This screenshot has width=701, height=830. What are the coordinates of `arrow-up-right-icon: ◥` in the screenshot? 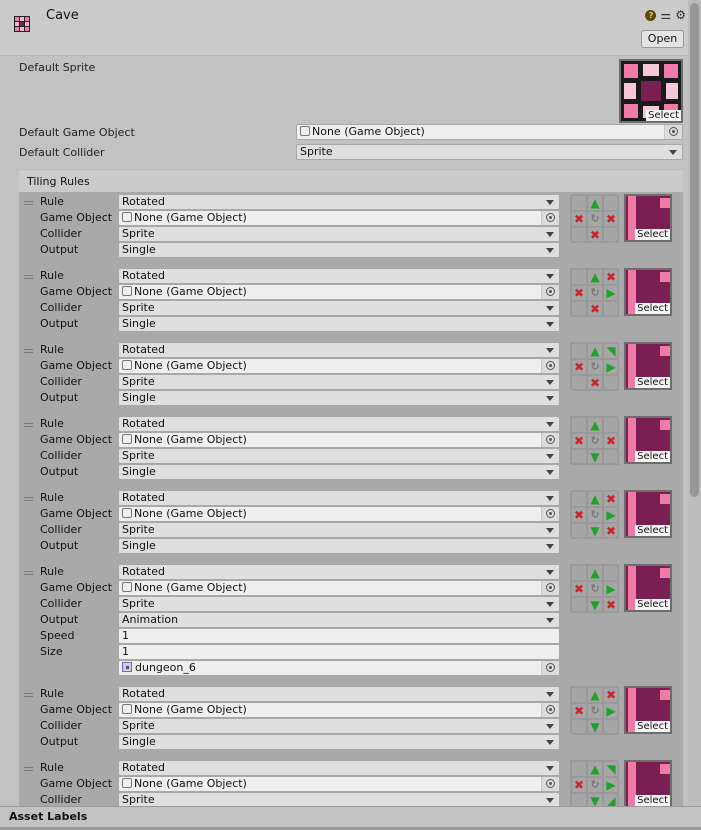 It's located at (611, 351).